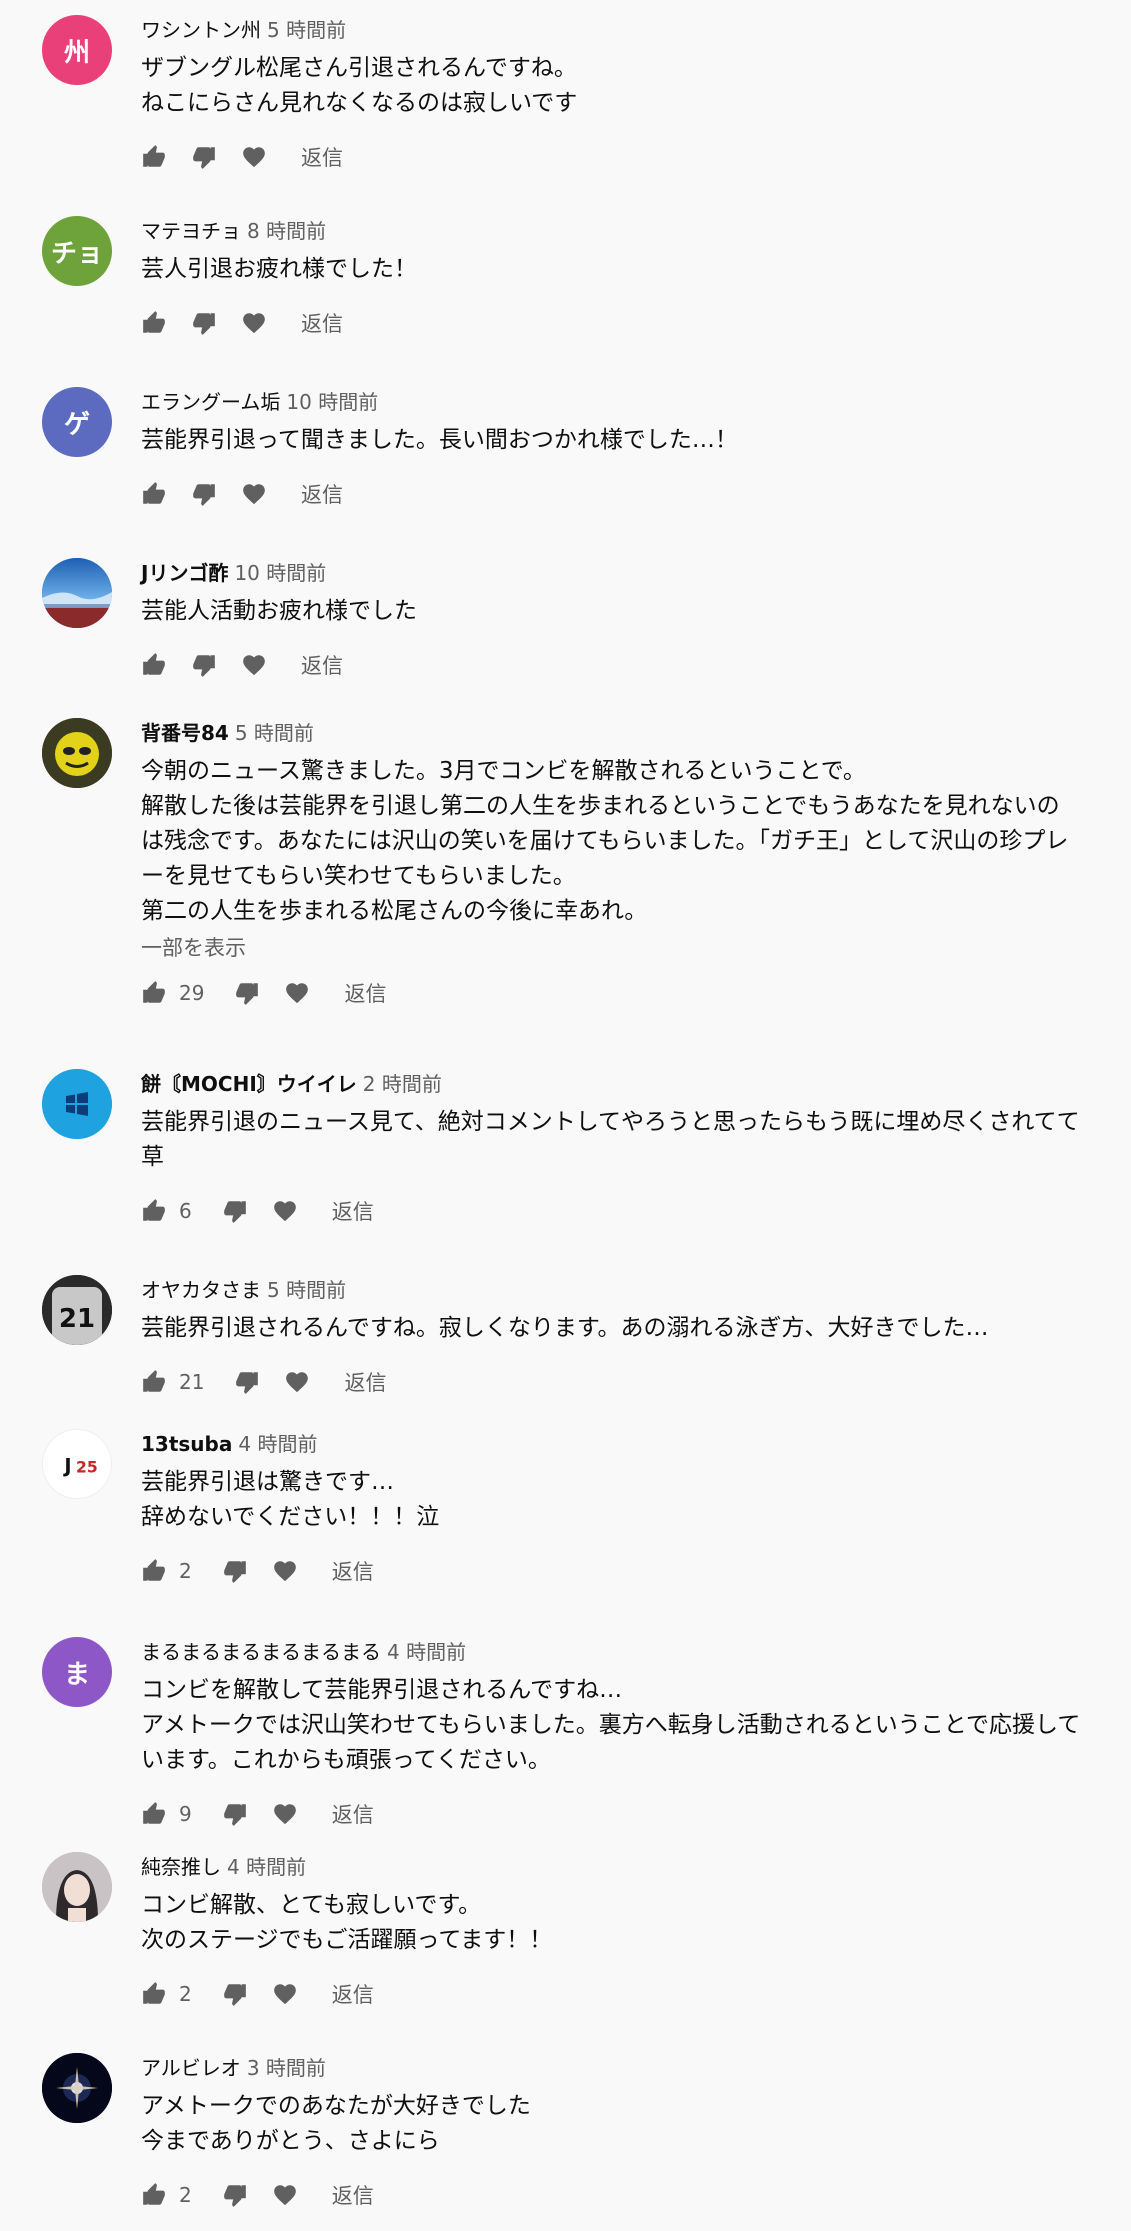 The height and width of the screenshot is (2231, 1131). What do you see at coordinates (77, 1310) in the screenshot?
I see `avatar: 21` at bounding box center [77, 1310].